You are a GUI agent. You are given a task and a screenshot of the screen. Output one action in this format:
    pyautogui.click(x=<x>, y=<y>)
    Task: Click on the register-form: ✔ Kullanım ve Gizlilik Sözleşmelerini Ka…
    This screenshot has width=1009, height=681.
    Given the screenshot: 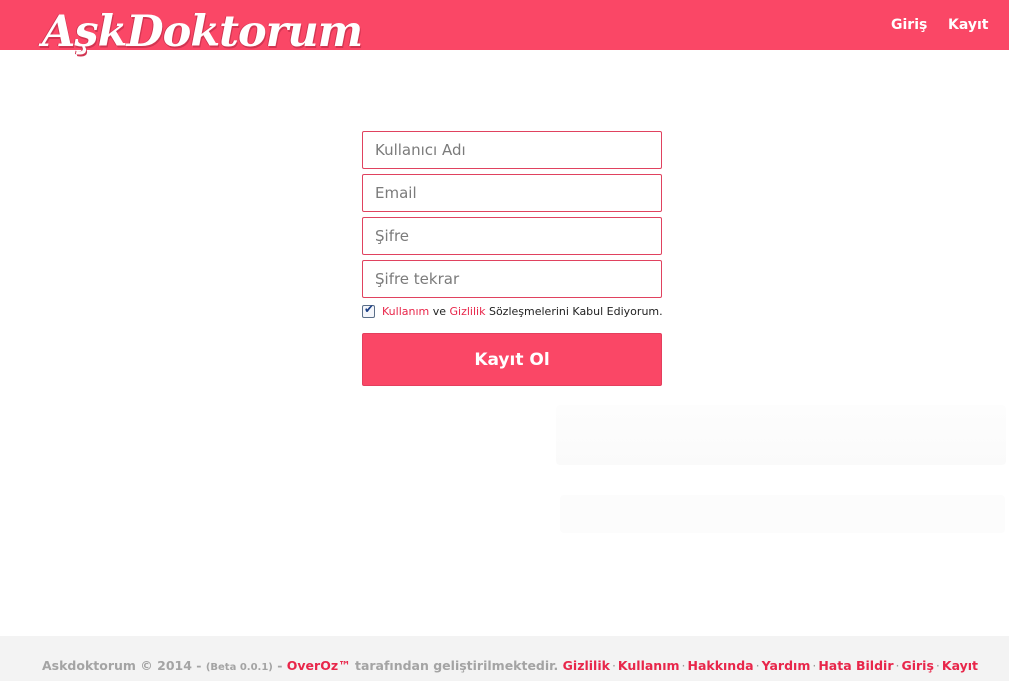 What is the action you would take?
    pyautogui.click(x=512, y=258)
    